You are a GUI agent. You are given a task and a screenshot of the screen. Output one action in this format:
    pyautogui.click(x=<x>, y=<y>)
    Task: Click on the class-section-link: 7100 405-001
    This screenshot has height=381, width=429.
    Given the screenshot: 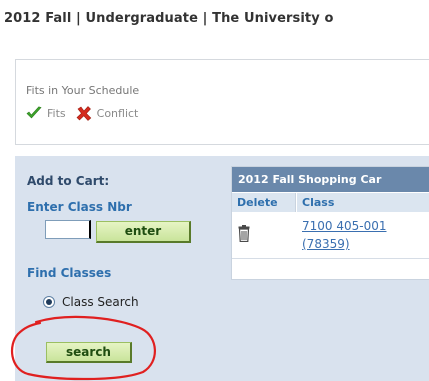 What is the action you would take?
    pyautogui.click(x=344, y=226)
    